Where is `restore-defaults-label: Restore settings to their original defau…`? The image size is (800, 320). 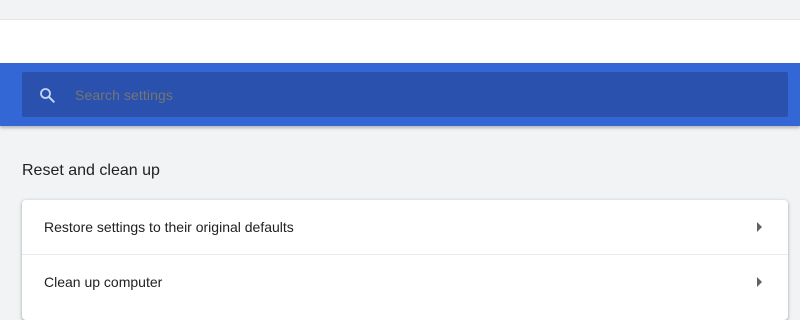 restore-defaults-label: Restore settings to their original defau… is located at coordinates (169, 227).